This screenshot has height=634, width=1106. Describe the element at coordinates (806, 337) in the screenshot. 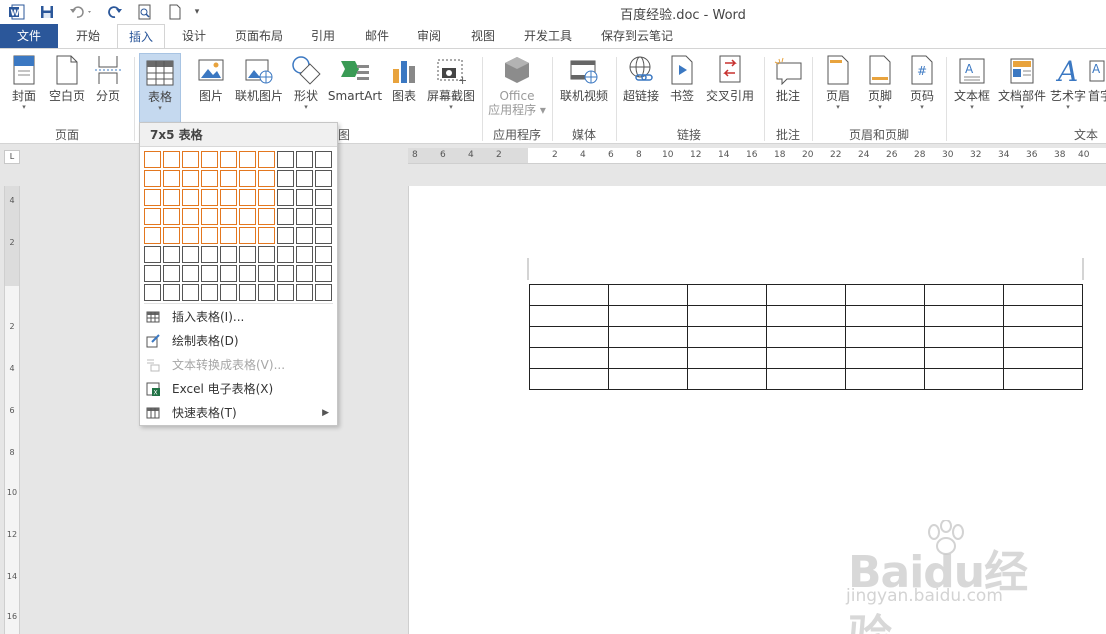

I see `document-table` at that location.